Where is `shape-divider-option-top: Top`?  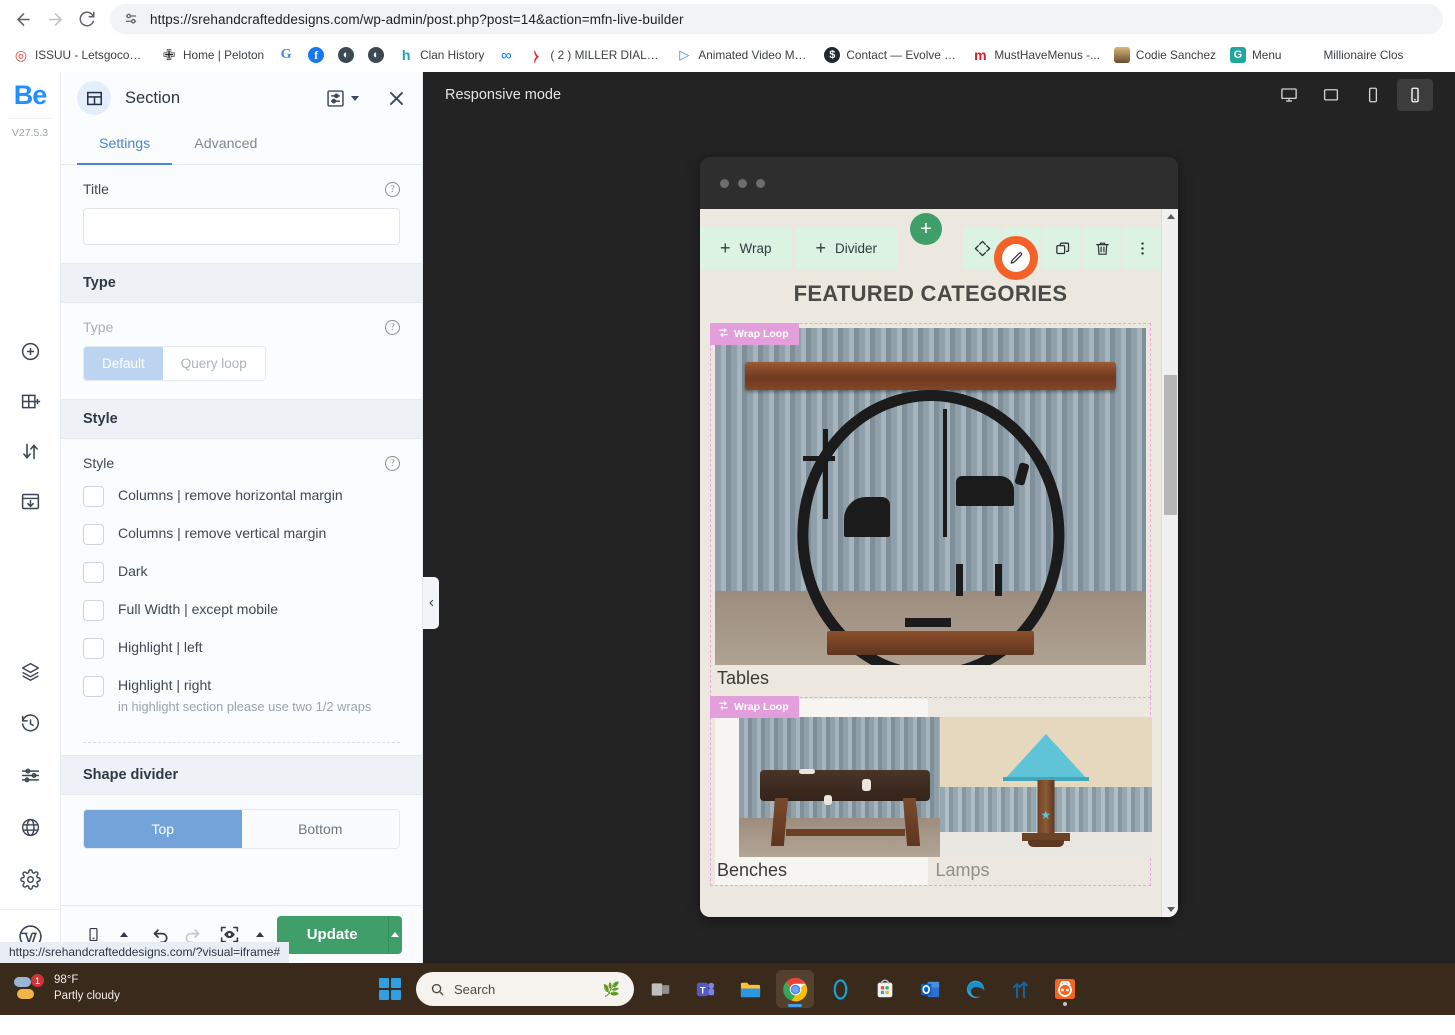 shape-divider-option-top: Top is located at coordinates (163, 829).